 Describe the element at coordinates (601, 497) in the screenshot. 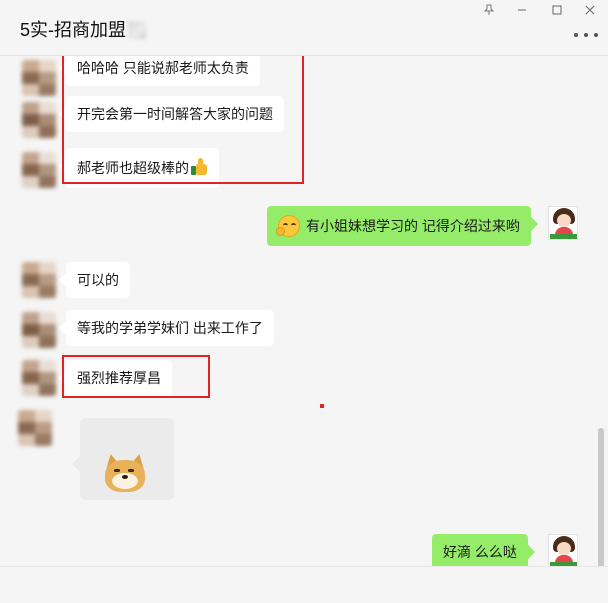

I see `scrollbar` at that location.